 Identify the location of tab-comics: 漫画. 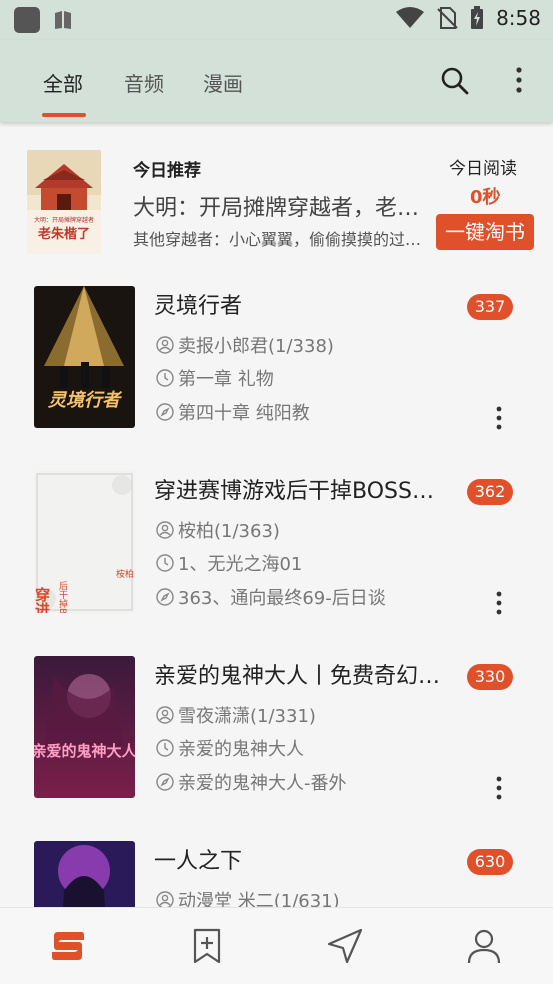
(223, 82).